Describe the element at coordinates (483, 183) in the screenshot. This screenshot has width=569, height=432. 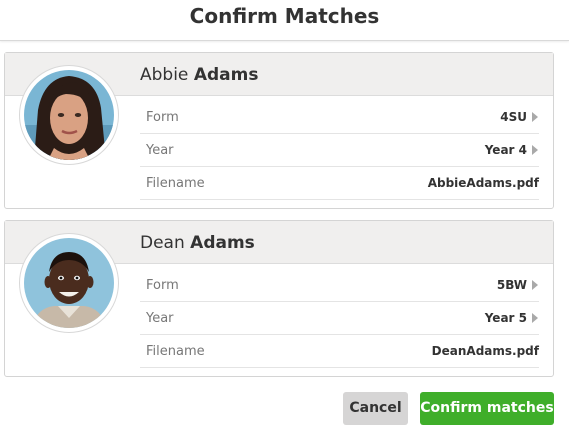
I see `field-value: AbbieAdams.pdf` at that location.